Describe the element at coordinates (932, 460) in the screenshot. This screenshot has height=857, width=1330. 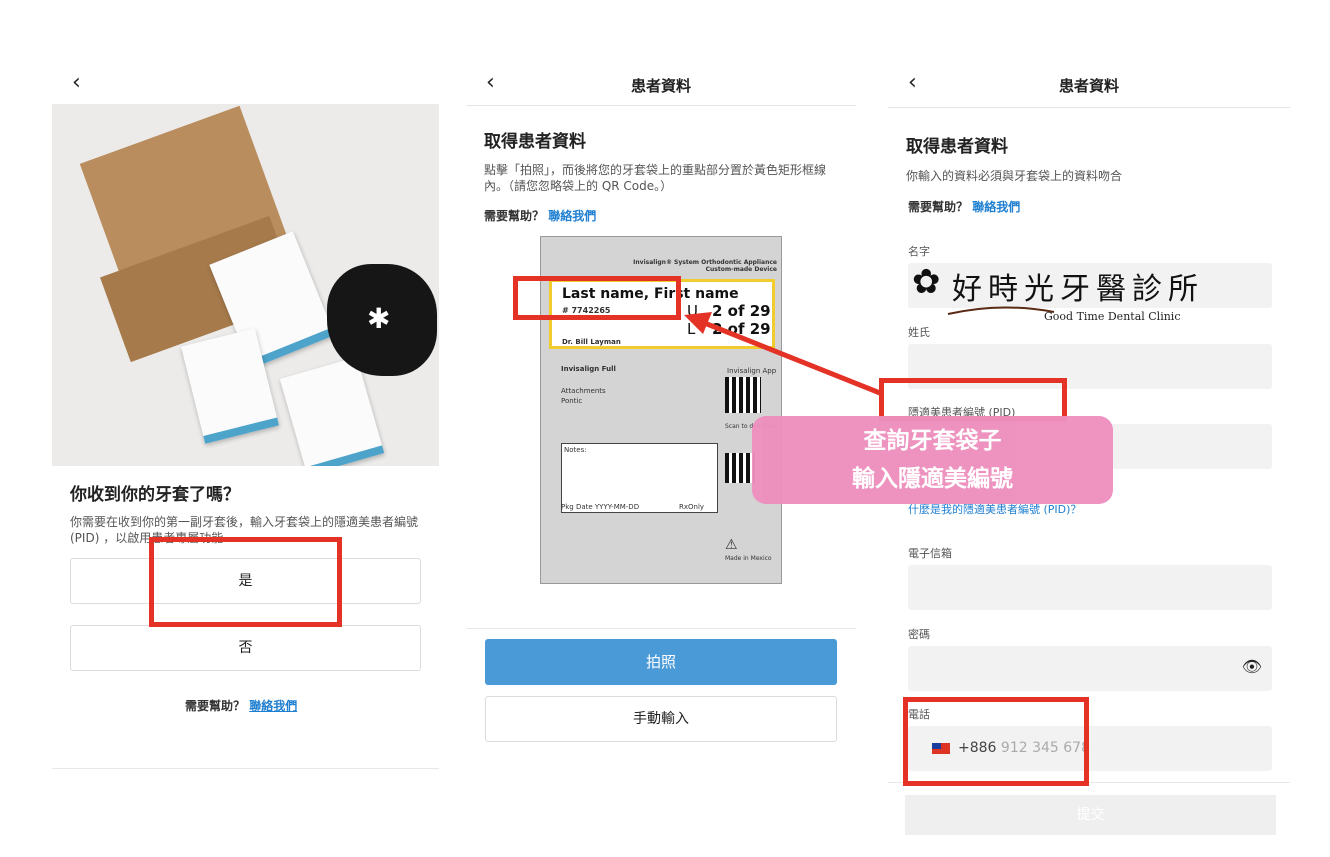
I see `annotation-callout: 查詢牙套袋子 輸入隱適美編號` at that location.